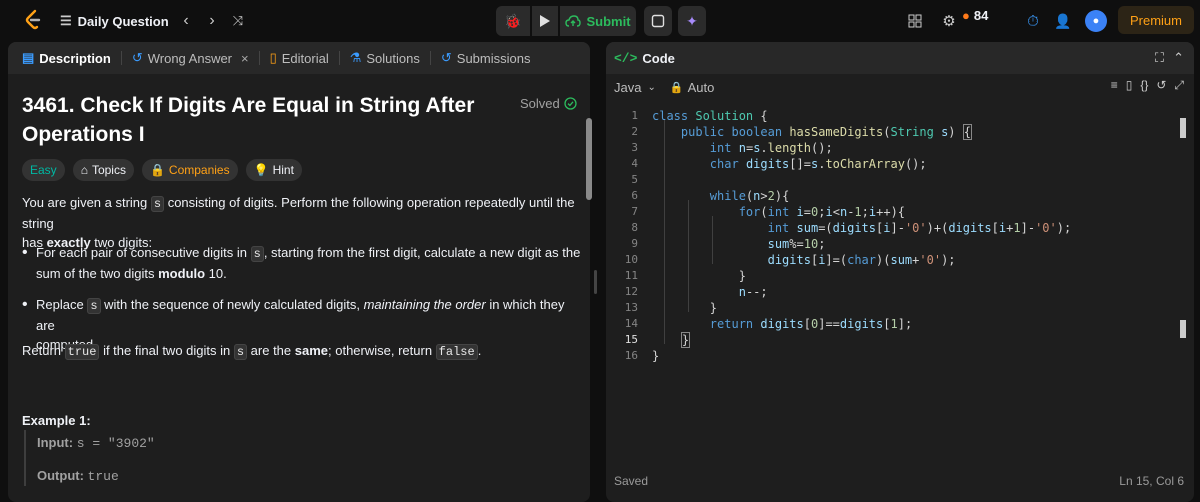 The height and width of the screenshot is (502, 1200). What do you see at coordinates (634, 115) in the screenshot?
I see `line-number: 1` at bounding box center [634, 115].